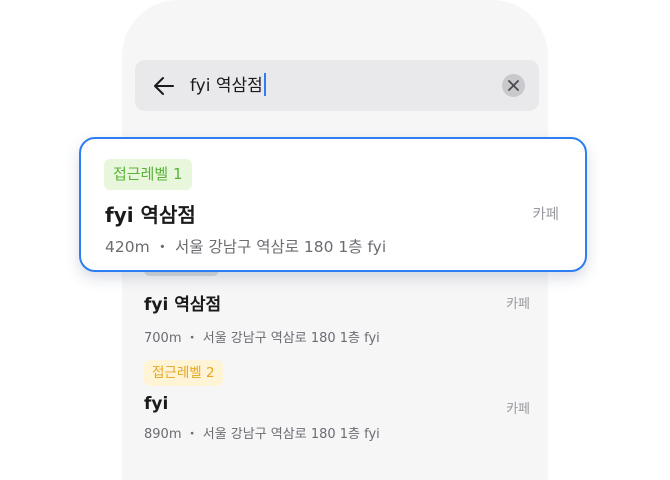 This screenshot has width=670, height=480. I want to click on level-badge: 접근레벨 1, so click(148, 174).